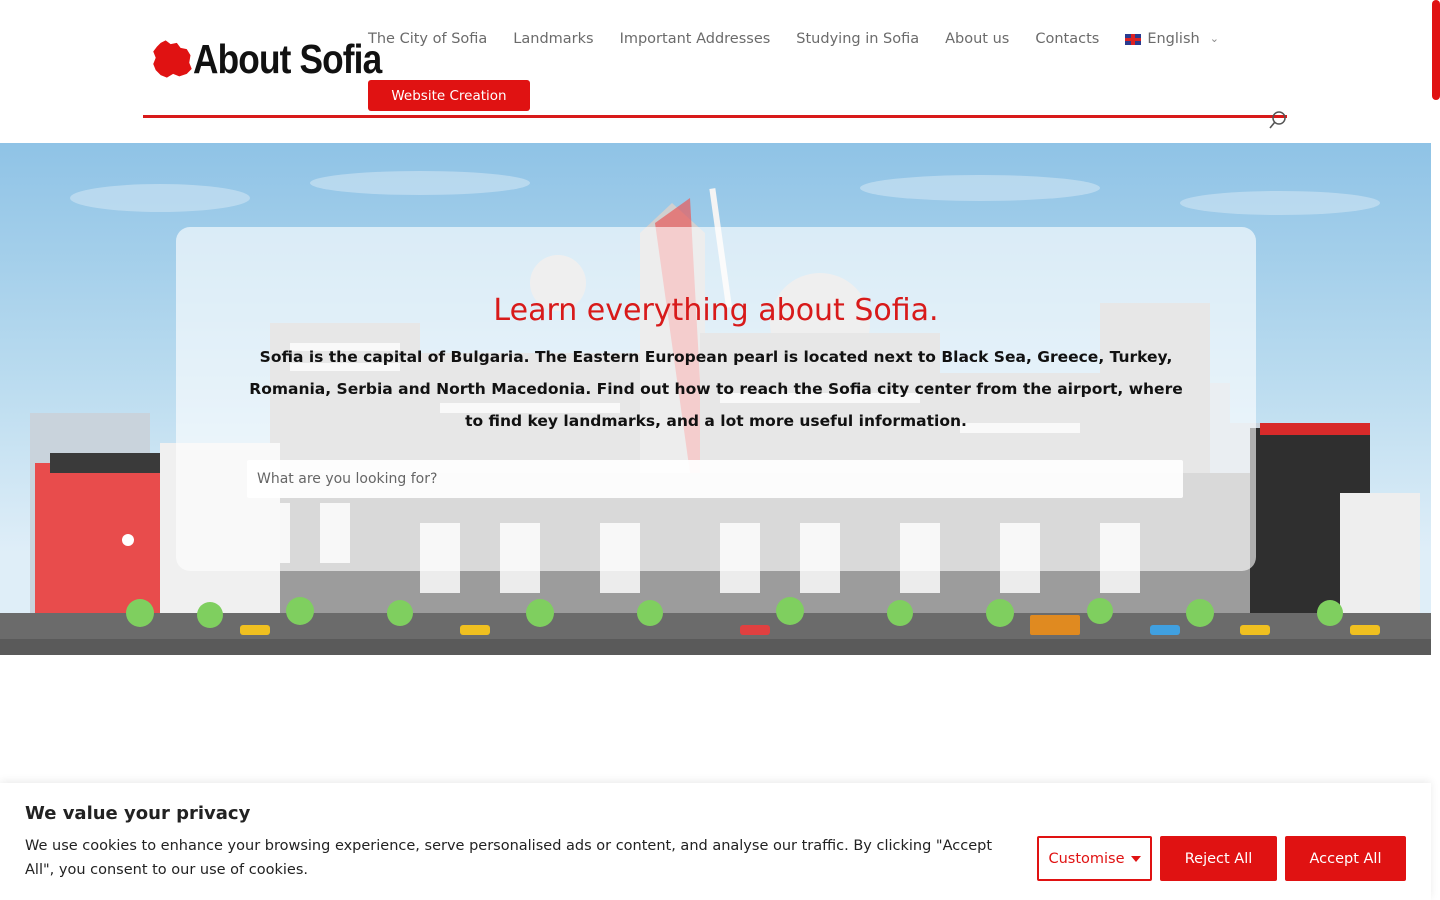 This screenshot has width=1440, height=900. What do you see at coordinates (1345, 858) in the screenshot?
I see `accept-all-button: Accept All` at bounding box center [1345, 858].